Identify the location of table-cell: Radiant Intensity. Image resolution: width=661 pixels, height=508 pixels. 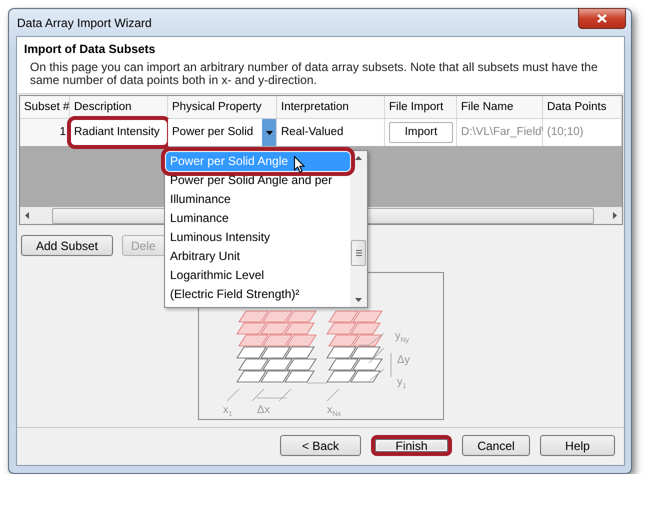
(119, 132).